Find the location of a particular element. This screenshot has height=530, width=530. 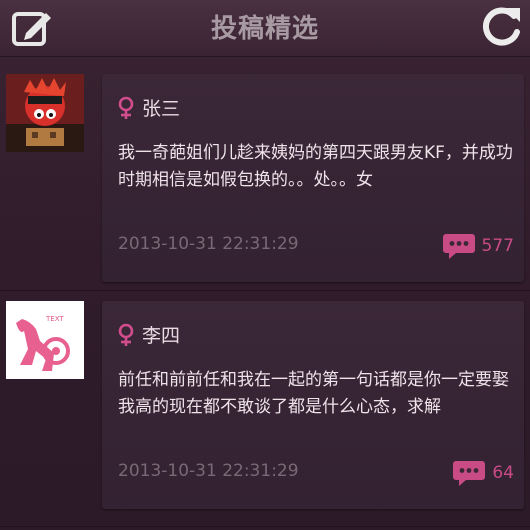

post-author: 张三 is located at coordinates (148, 107).